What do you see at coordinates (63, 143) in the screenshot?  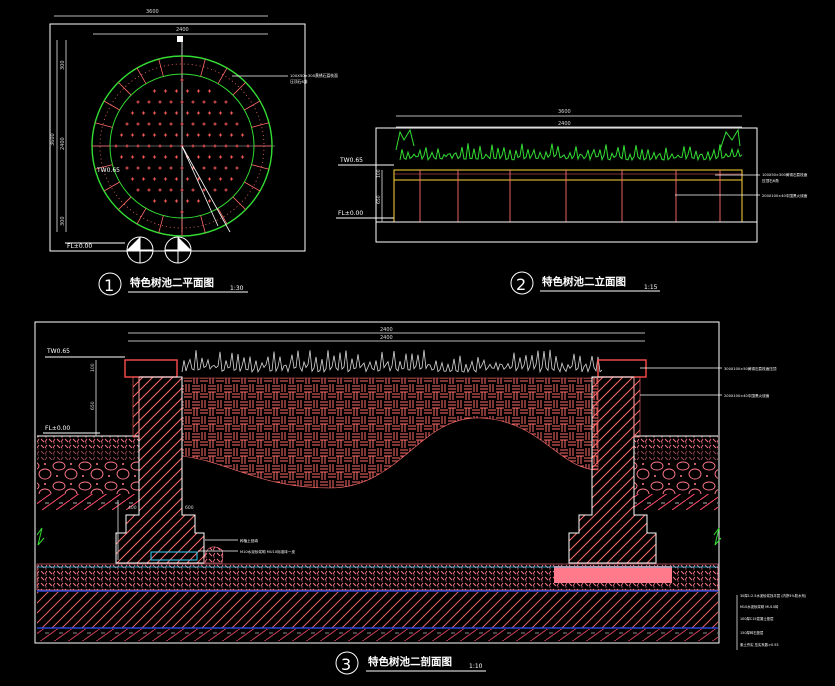 I see `plan-side-dim-2: 2400` at bounding box center [63, 143].